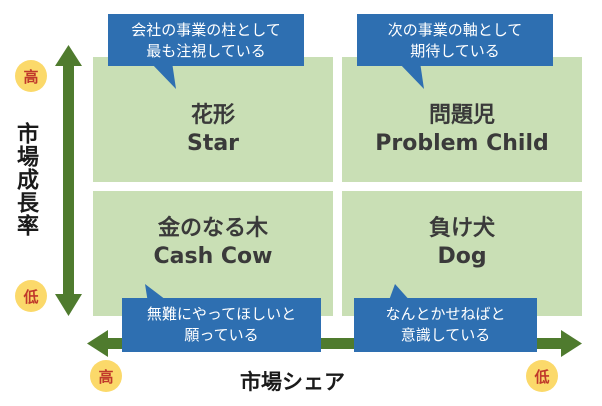  What do you see at coordinates (445, 335) in the screenshot?
I see `callout-dog-line2: 意識している` at bounding box center [445, 335].